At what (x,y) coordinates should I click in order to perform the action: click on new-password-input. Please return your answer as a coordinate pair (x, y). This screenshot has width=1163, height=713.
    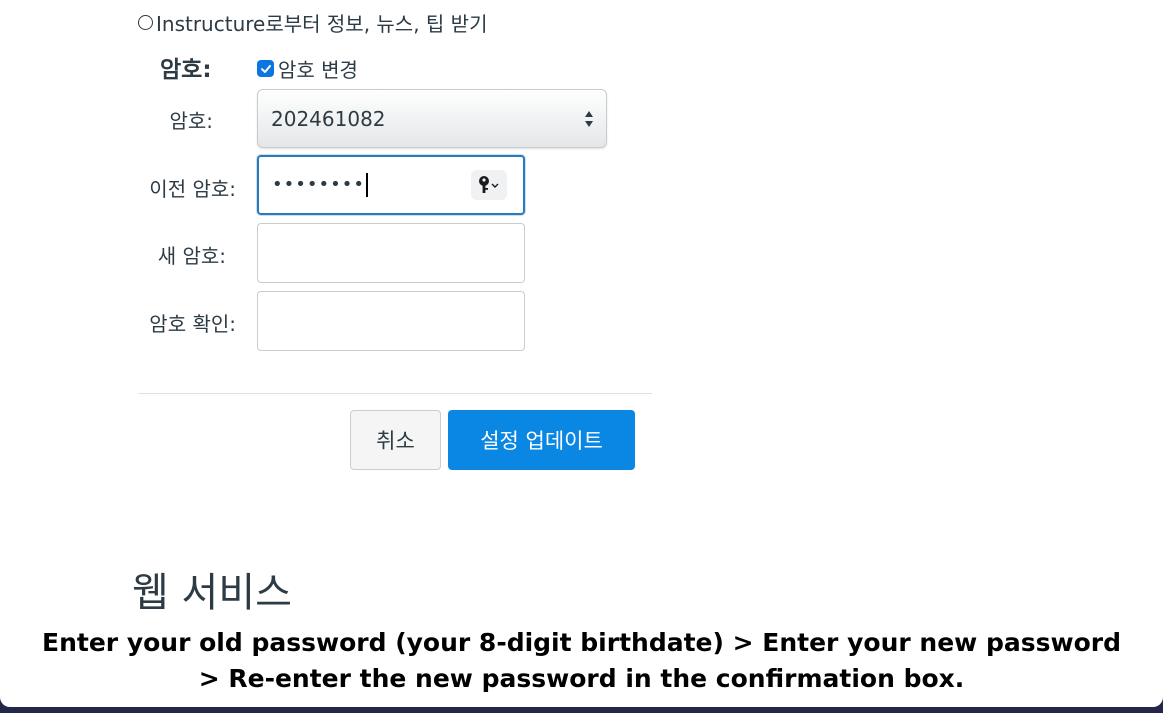
    Looking at the image, I should click on (391, 253).